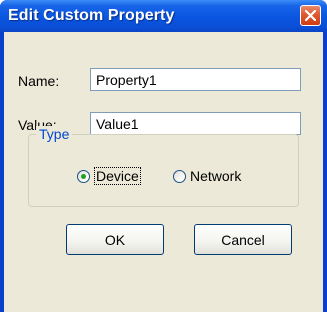 This screenshot has width=327, height=312. Describe the element at coordinates (195, 79) in the screenshot. I see `name-field` at that location.